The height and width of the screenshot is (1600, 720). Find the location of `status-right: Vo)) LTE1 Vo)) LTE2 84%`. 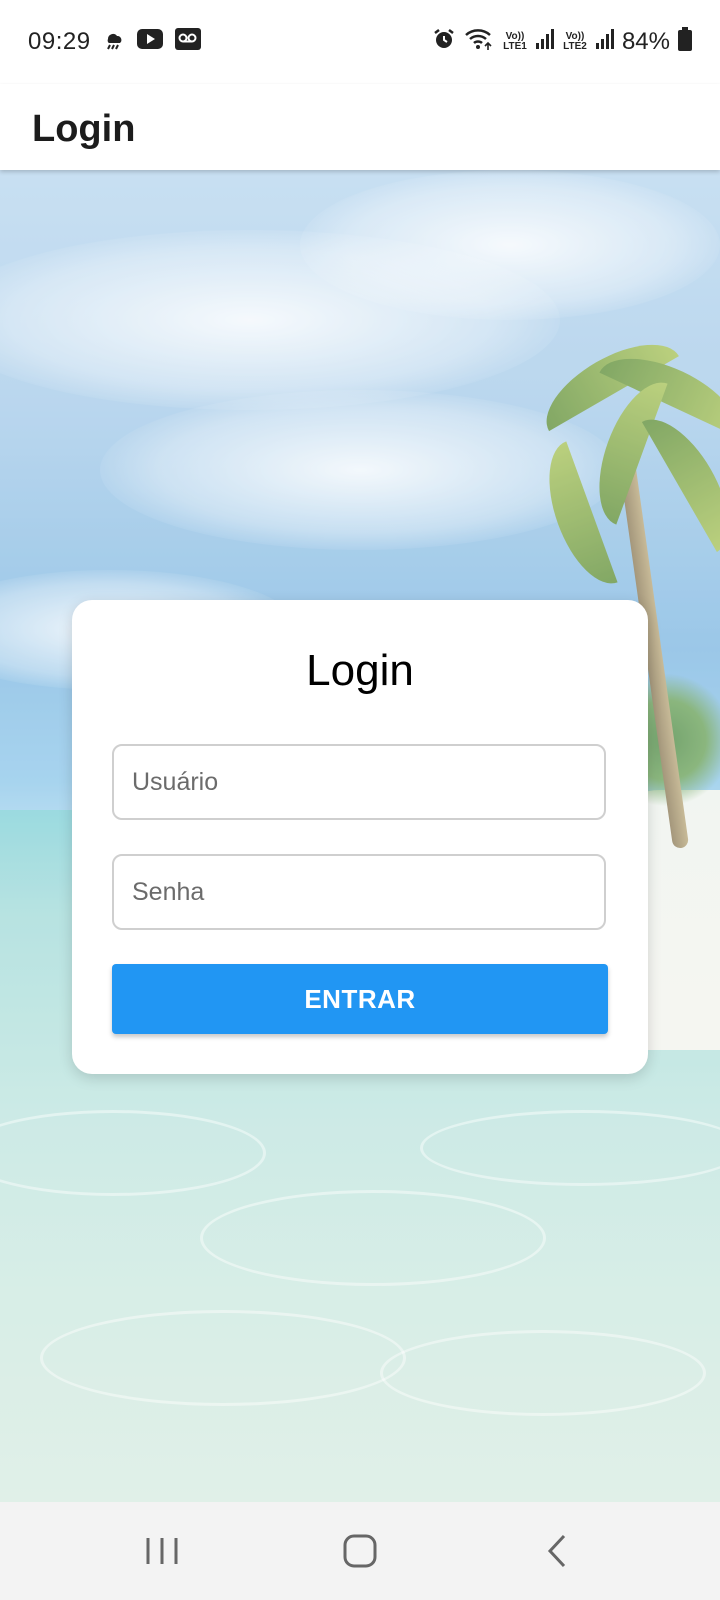

status-right: Vo)) LTE1 Vo)) LTE2 84% is located at coordinates (562, 42).